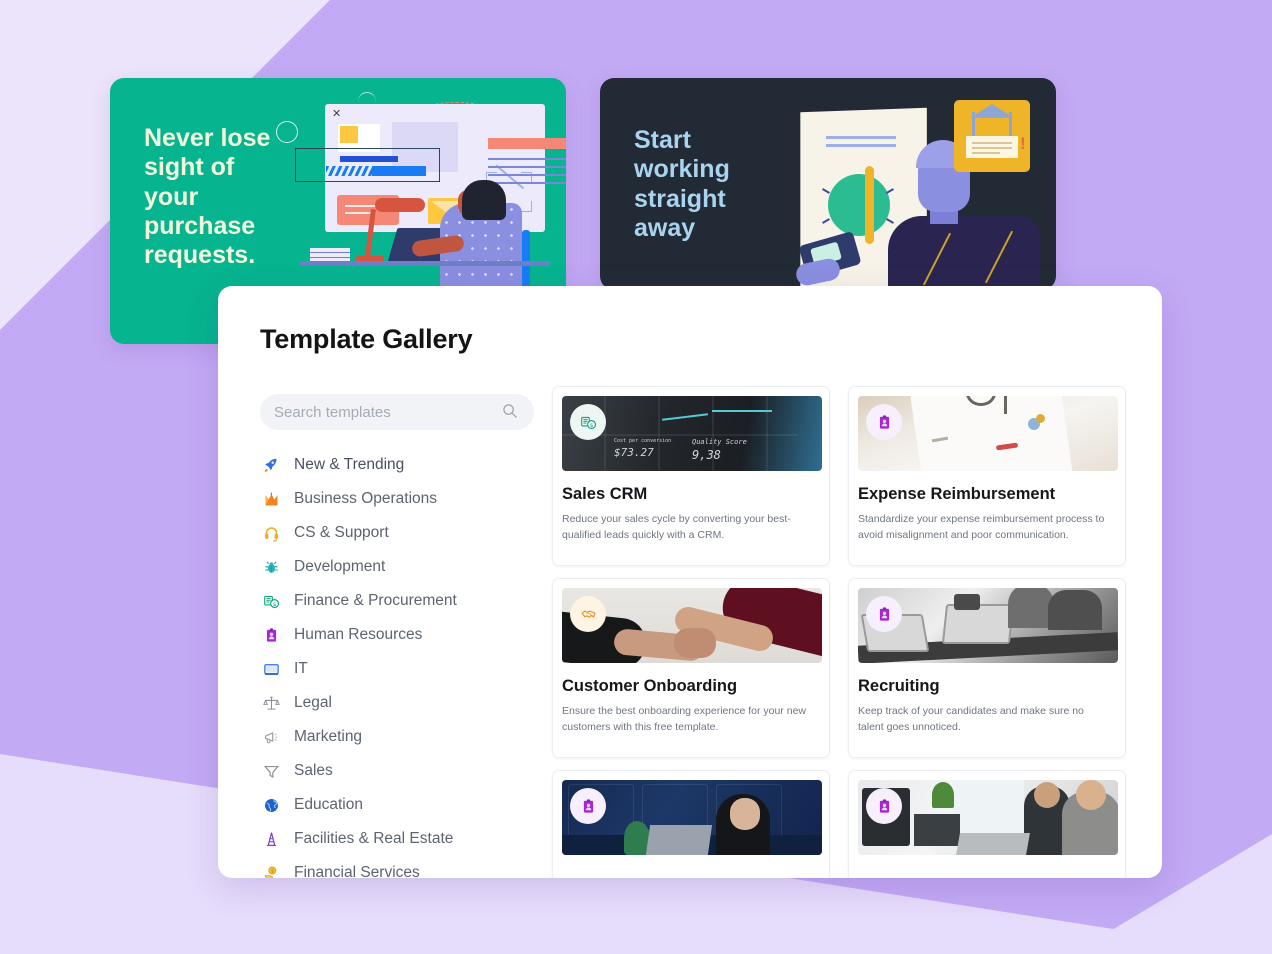 This screenshot has width=1272, height=954. I want to click on globe-icon, so click(271, 805).